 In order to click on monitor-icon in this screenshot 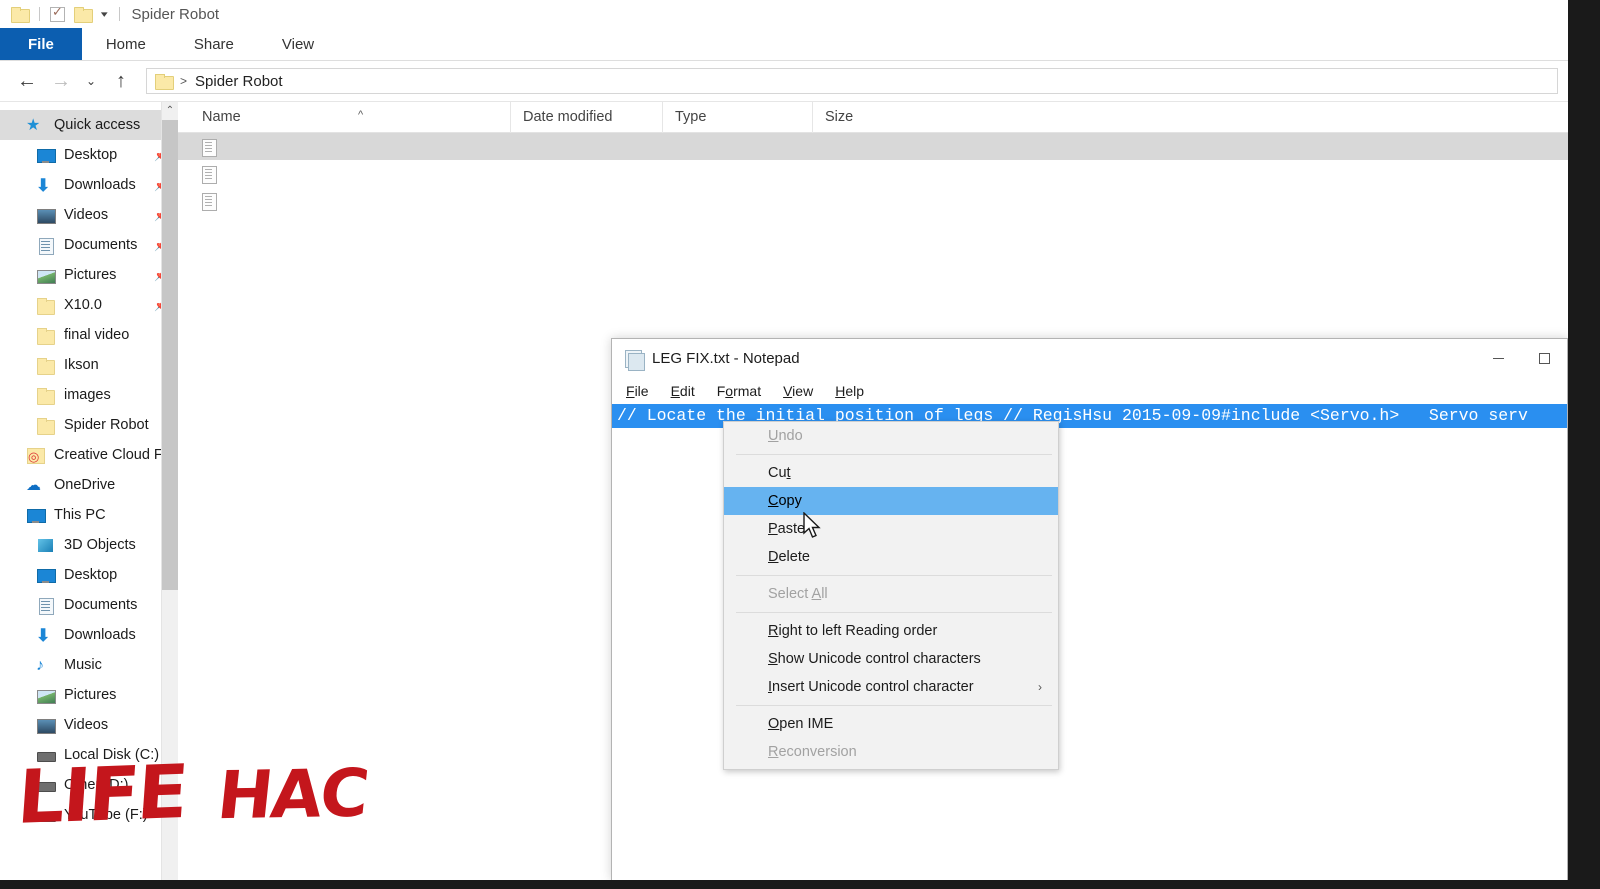, I will do `click(46, 575)`.